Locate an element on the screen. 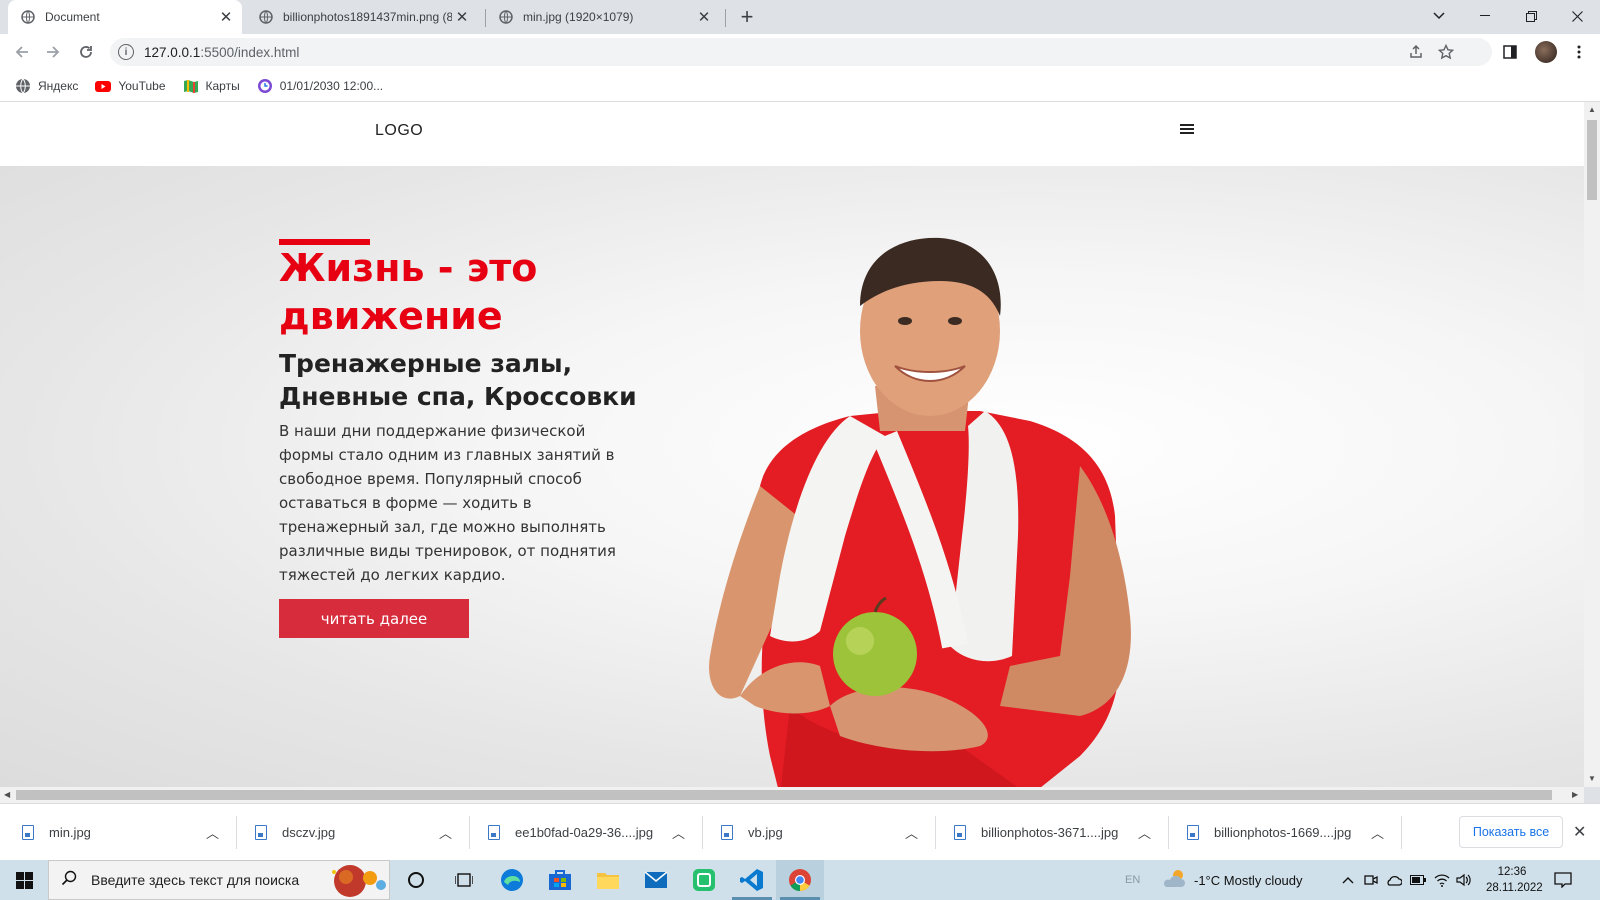 This screenshot has height=900, width=1600. download-item: vb.jpg is located at coordinates (752, 832).